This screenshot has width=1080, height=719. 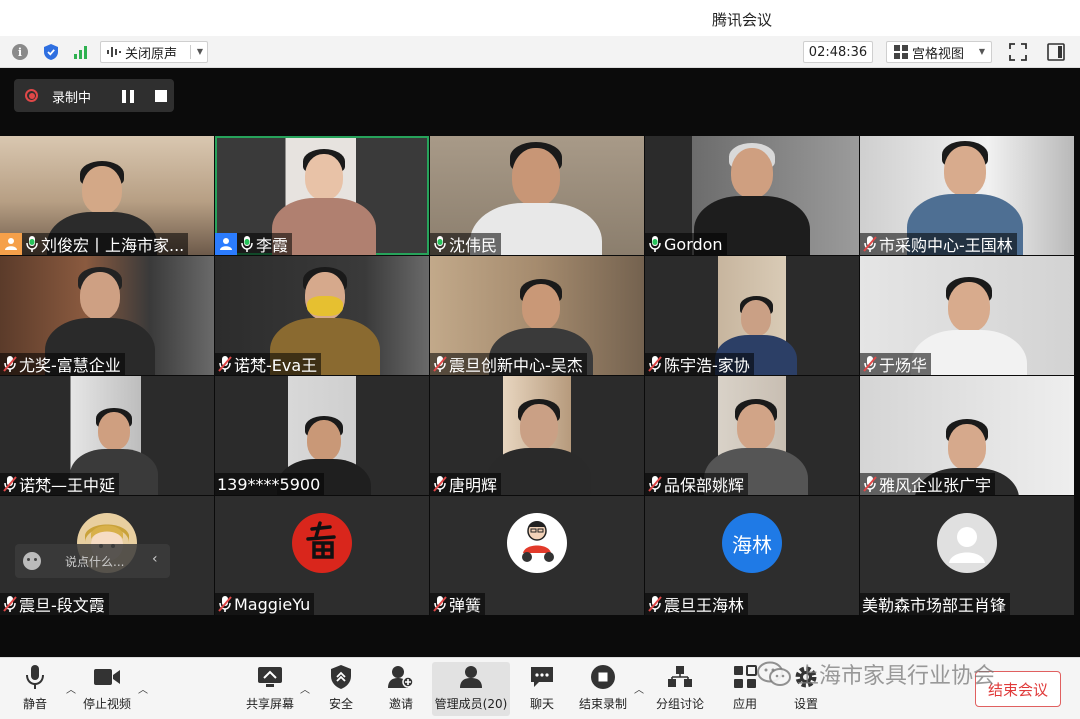 I want to click on security-label: 安全, so click(x=340, y=704).